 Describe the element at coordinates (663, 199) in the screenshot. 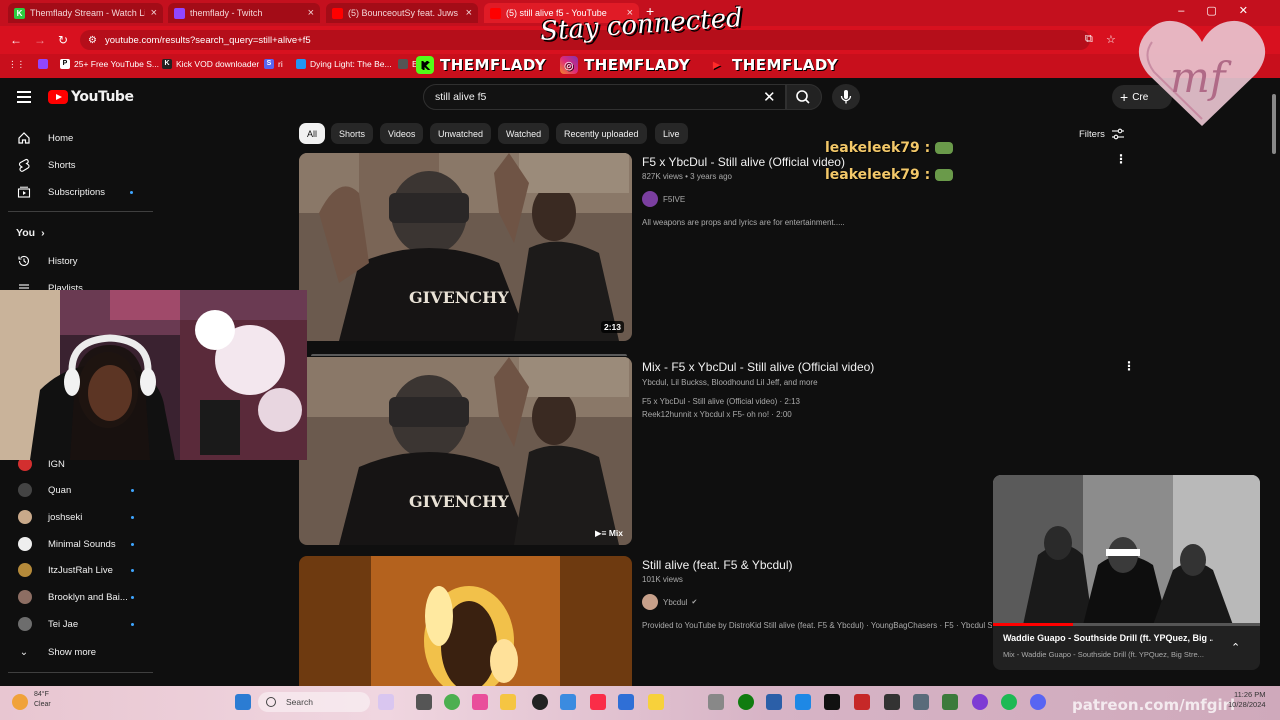

I see `channel-row: F5IVE` at that location.